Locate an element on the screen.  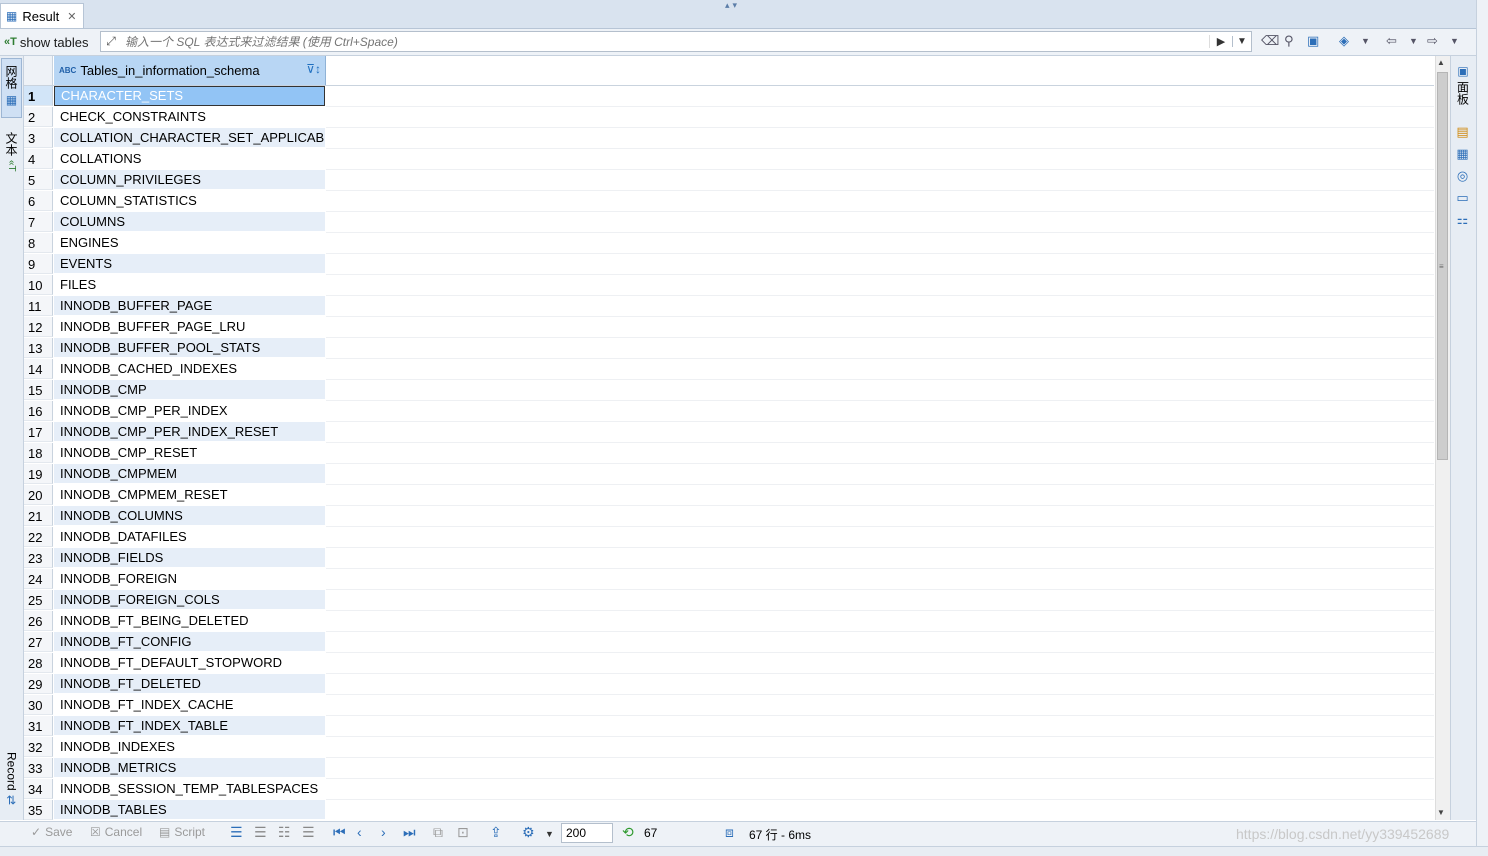
copy-row-icon: ☷ is located at coordinates (284, 832).